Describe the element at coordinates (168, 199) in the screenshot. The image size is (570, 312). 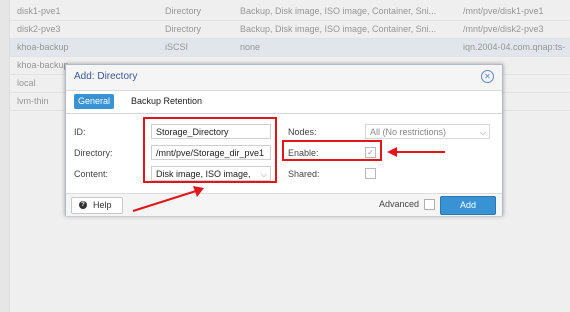
I see `arrow-to-fields` at that location.